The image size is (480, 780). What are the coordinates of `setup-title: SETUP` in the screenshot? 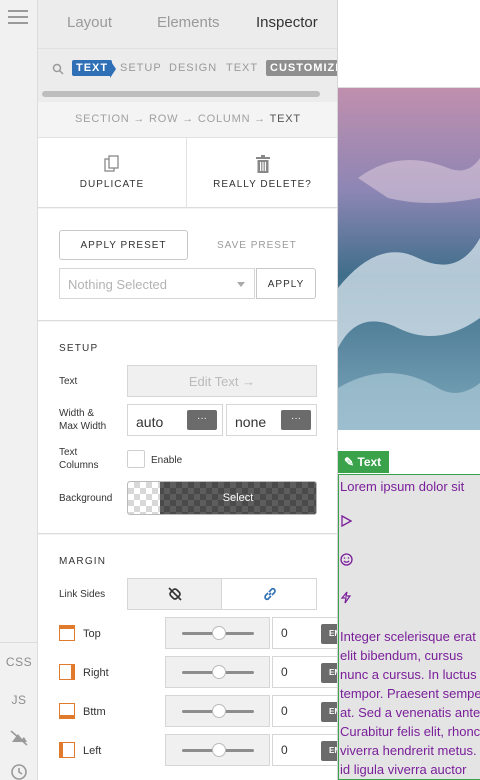 It's located at (79, 348).